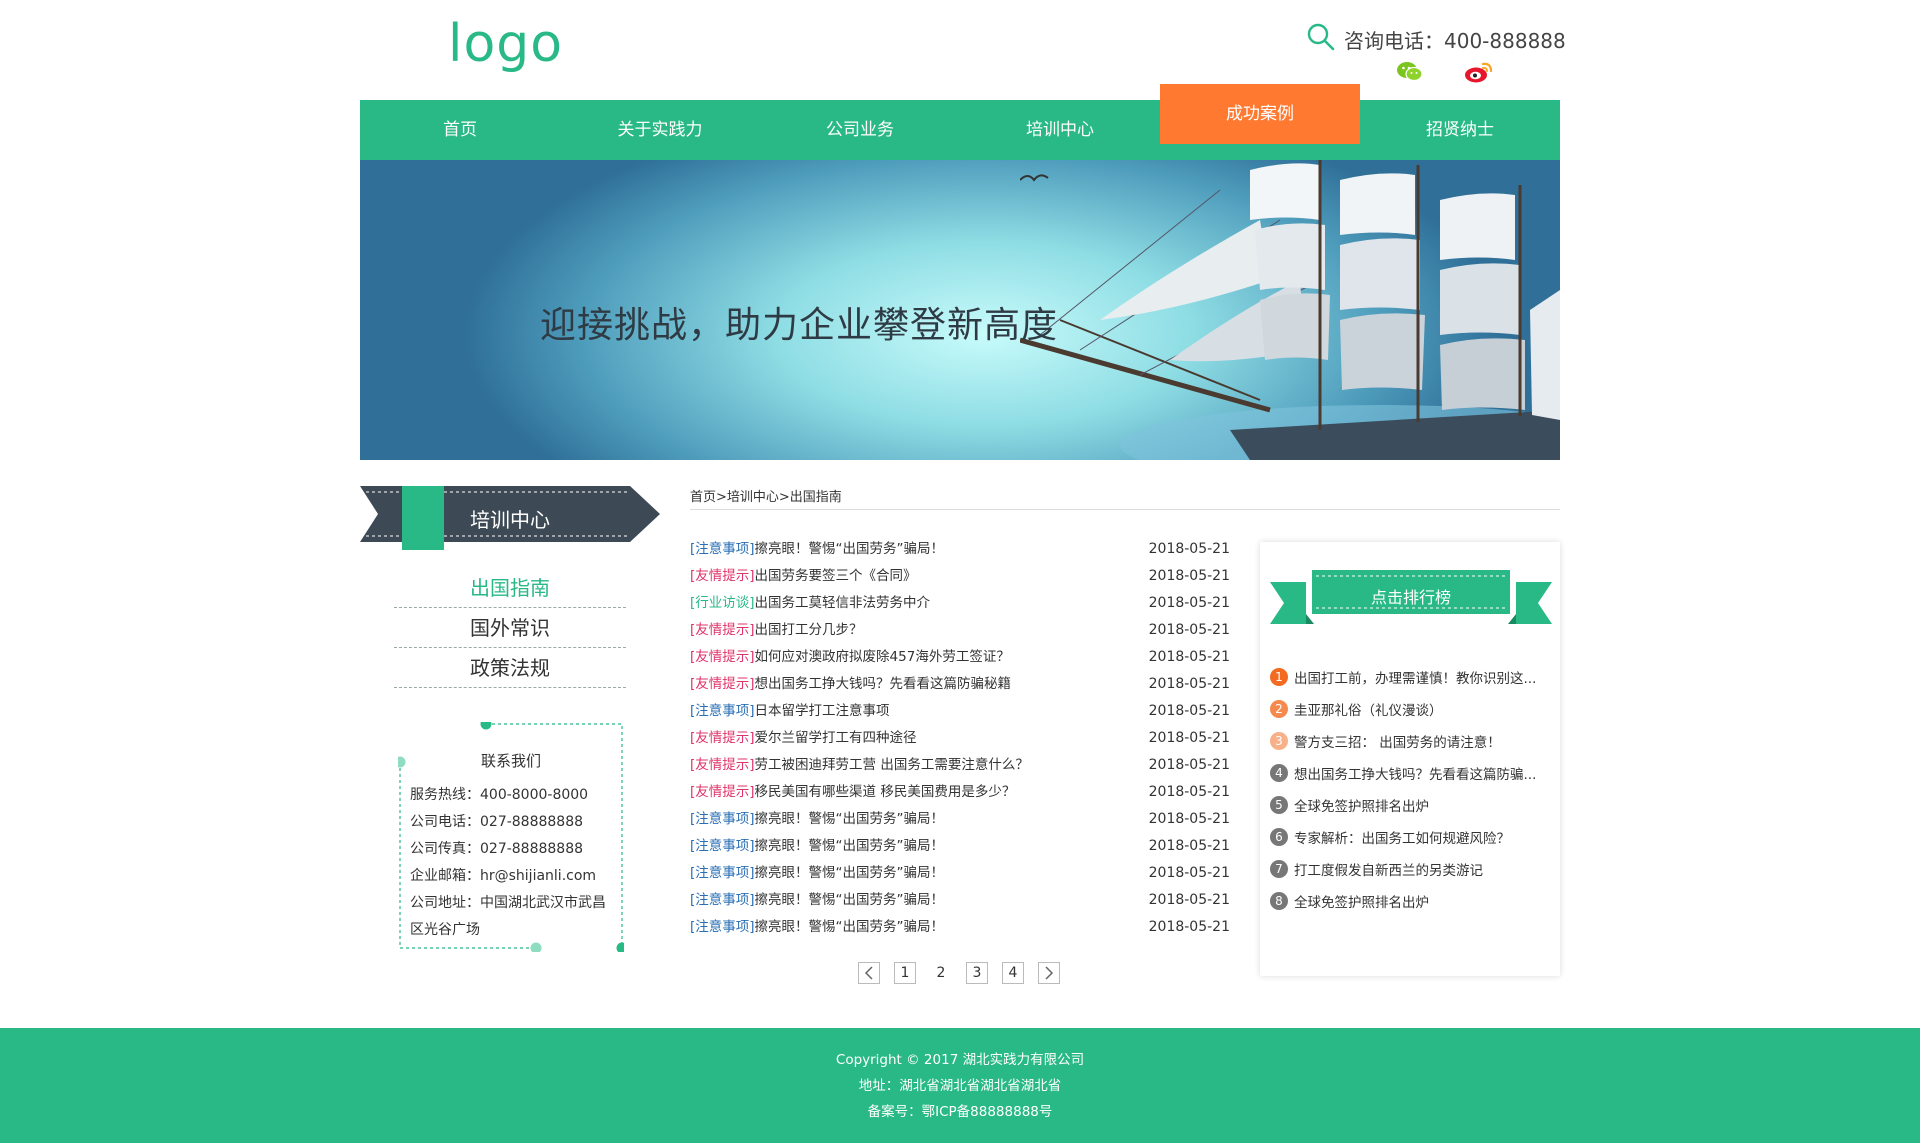 The height and width of the screenshot is (1143, 1920). I want to click on weibo-icon, so click(1479, 73).